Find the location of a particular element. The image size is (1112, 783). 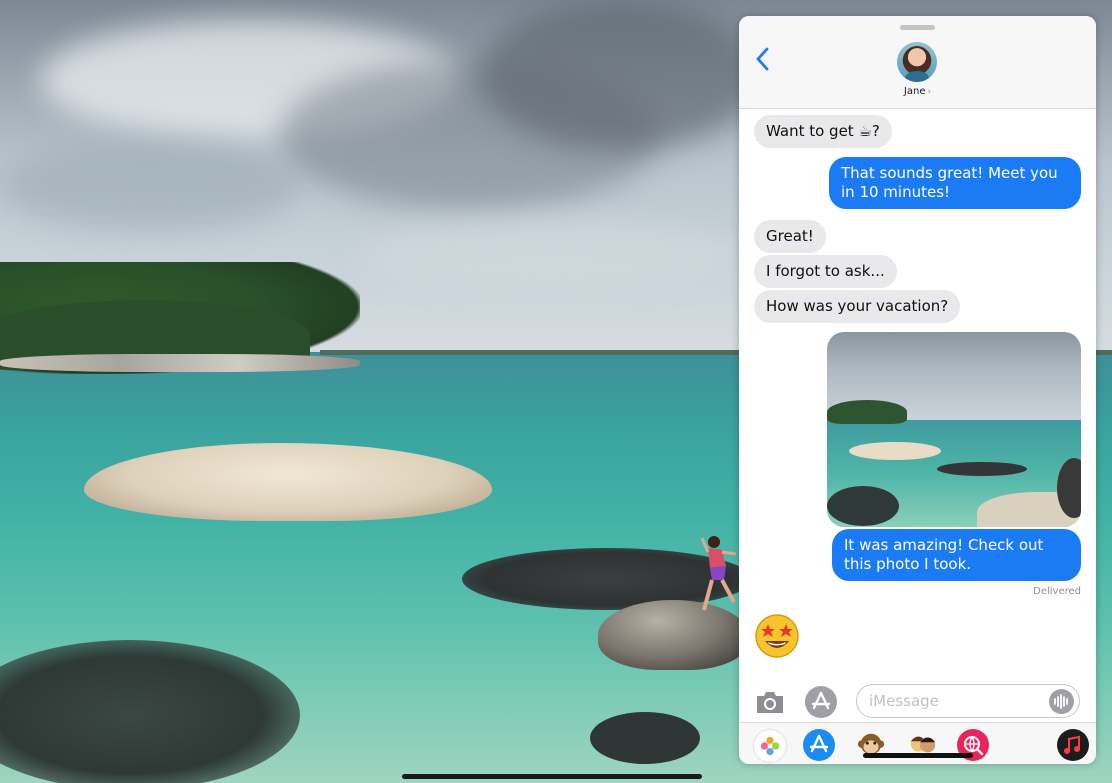

photos-flower-glyph is located at coordinates (770, 746).